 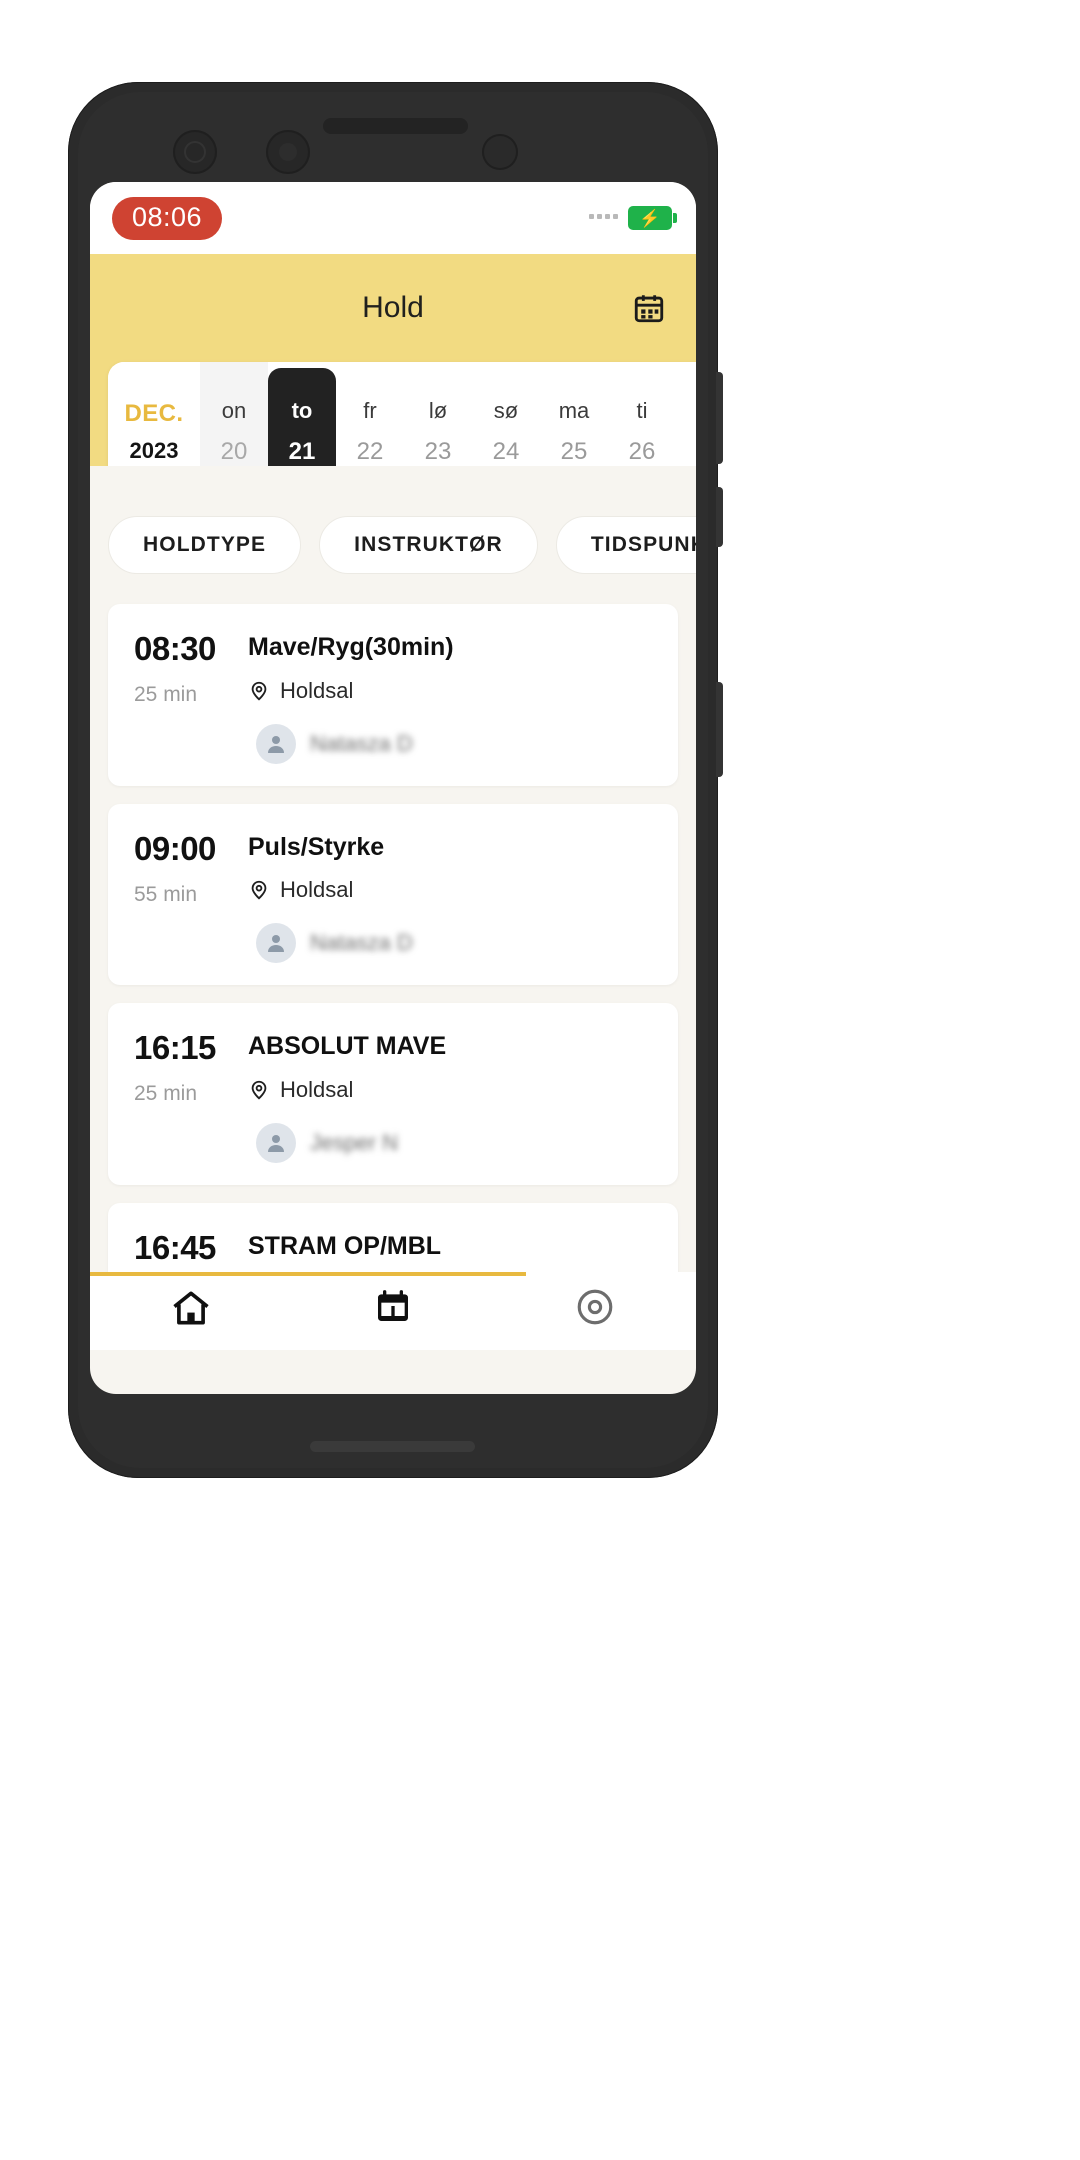 I want to click on volume-up-button, so click(x=719, y=418).